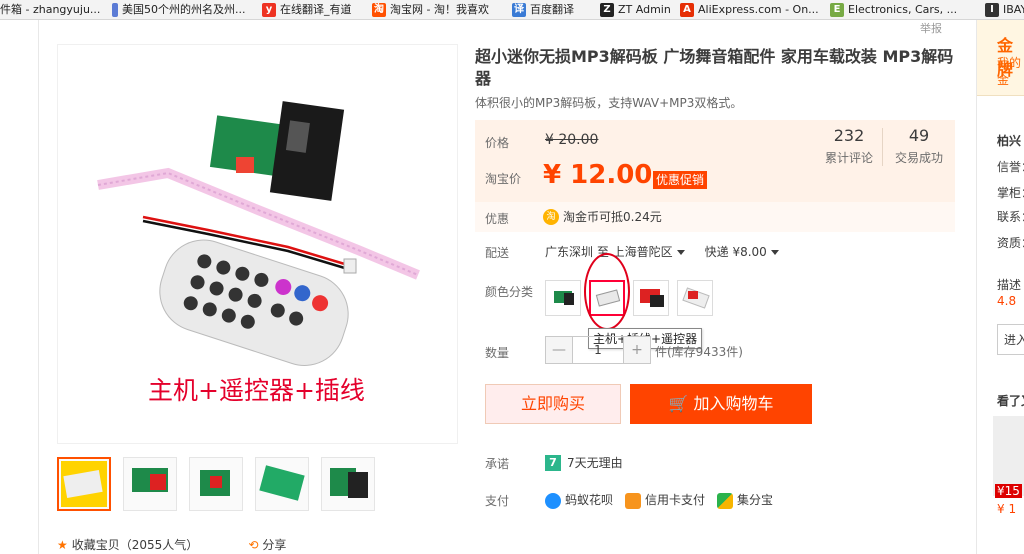  What do you see at coordinates (1009, 285) in the screenshot?
I see `shop-desc-label: 描述` at bounding box center [1009, 285].